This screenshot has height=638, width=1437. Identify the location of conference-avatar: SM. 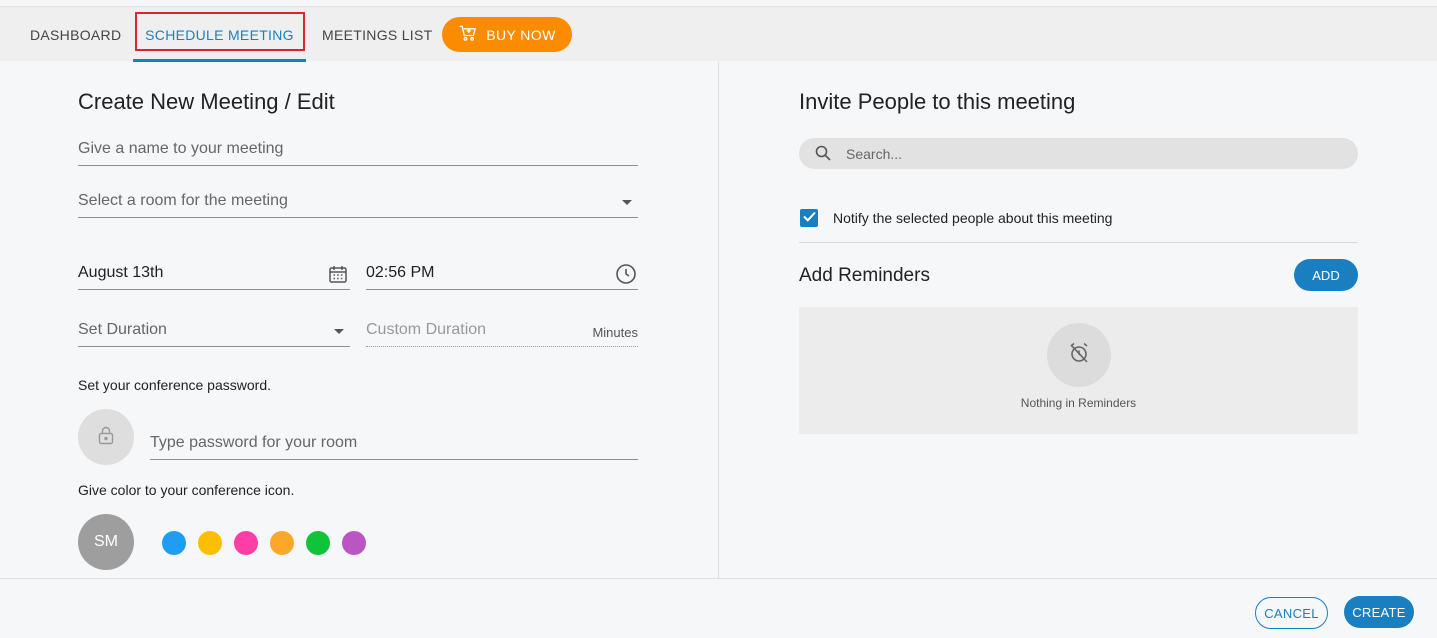
(106, 542).